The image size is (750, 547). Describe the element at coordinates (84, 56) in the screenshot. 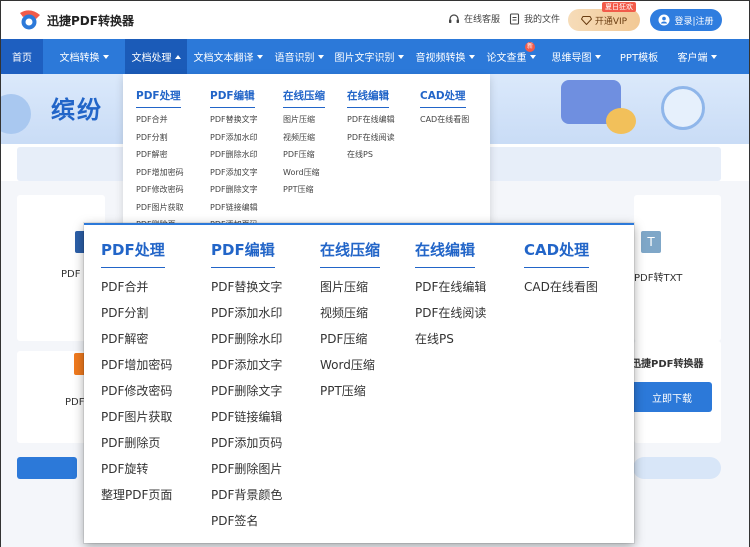

I see `nav-item-doc-convert: 文档转换` at that location.